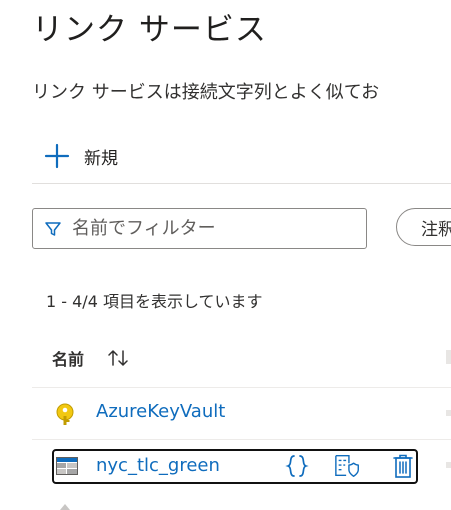 The image size is (451, 510). I want to click on filter-icon, so click(53, 228).